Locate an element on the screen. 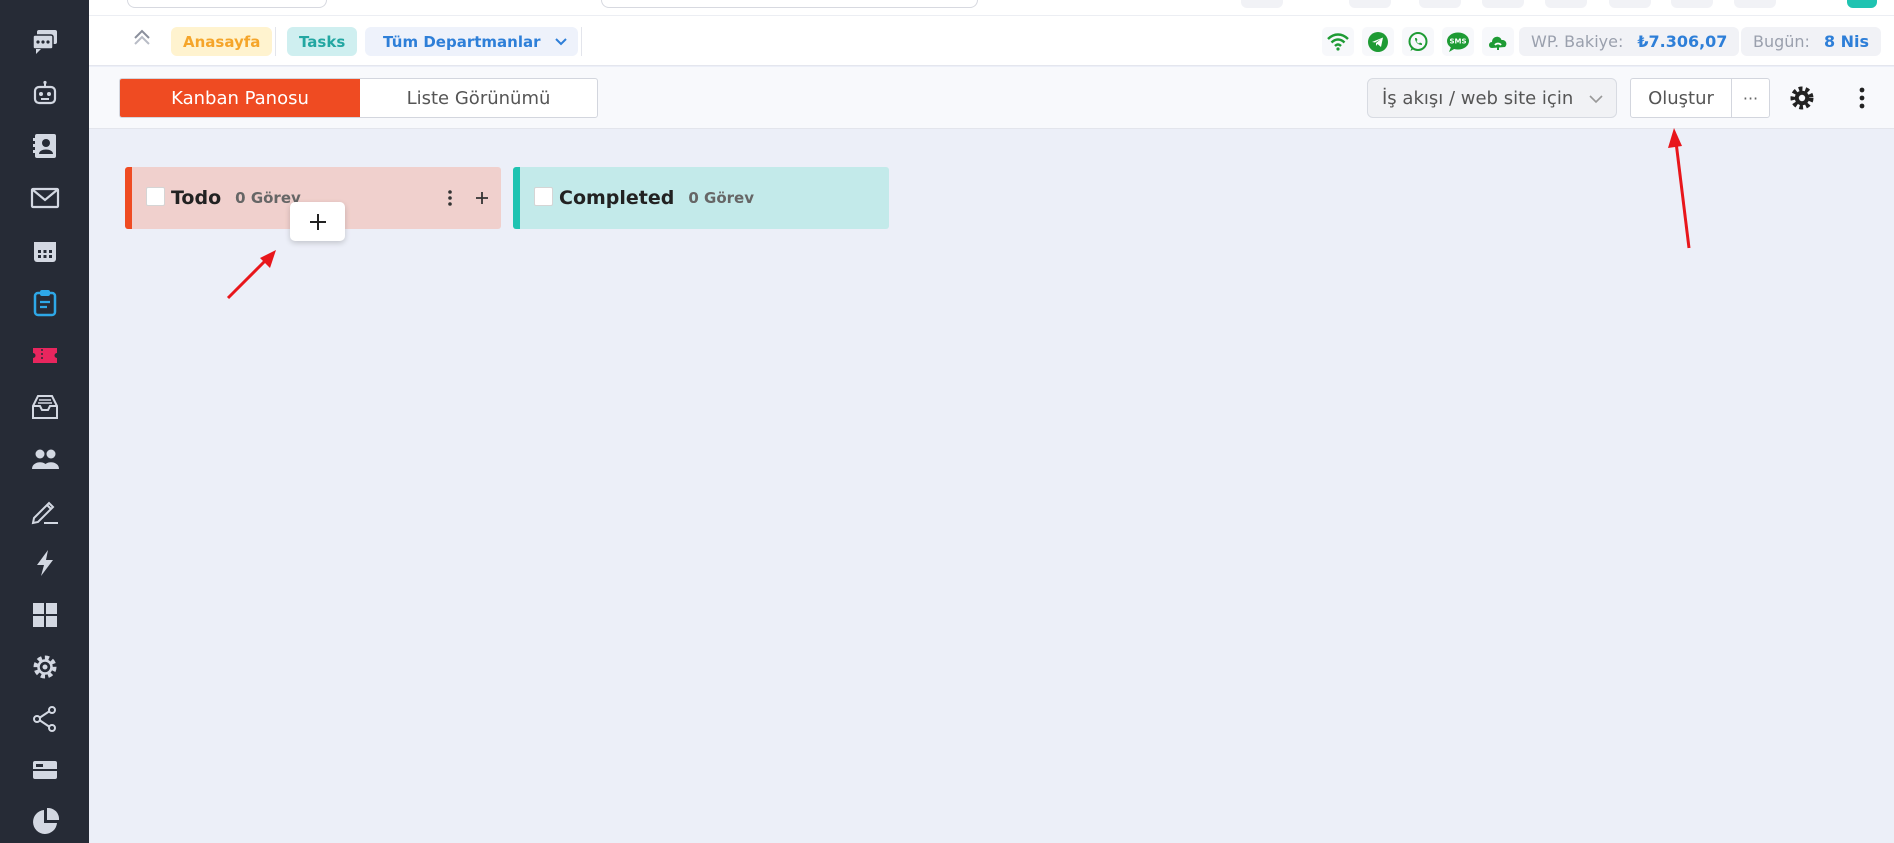 This screenshot has width=1894, height=843. settings-gear-icon is located at coordinates (44, 667).